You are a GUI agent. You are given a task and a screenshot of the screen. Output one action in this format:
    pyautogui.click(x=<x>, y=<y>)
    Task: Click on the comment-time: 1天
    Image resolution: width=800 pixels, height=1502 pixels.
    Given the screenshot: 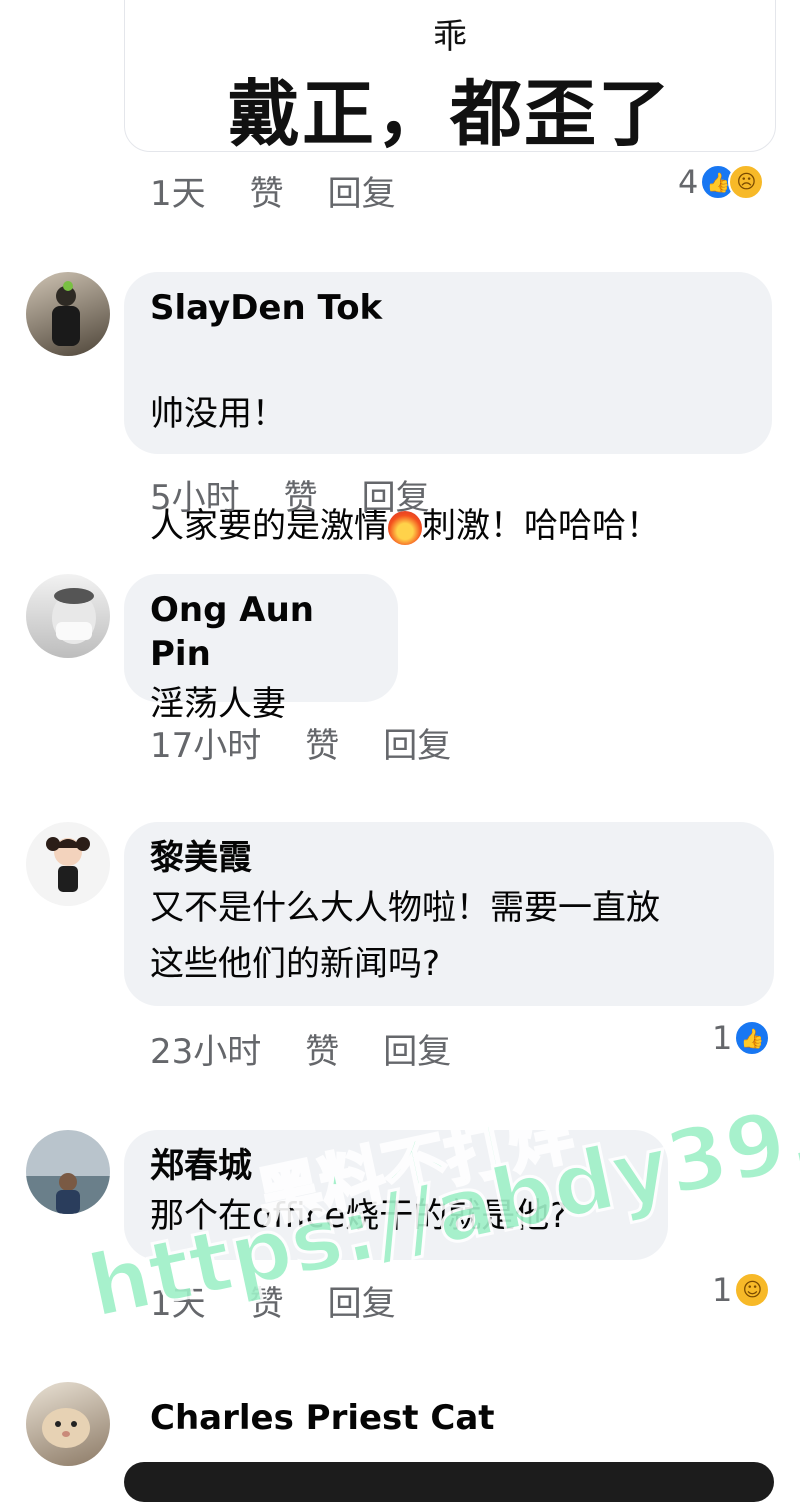 What is the action you would take?
    pyautogui.click(x=178, y=194)
    